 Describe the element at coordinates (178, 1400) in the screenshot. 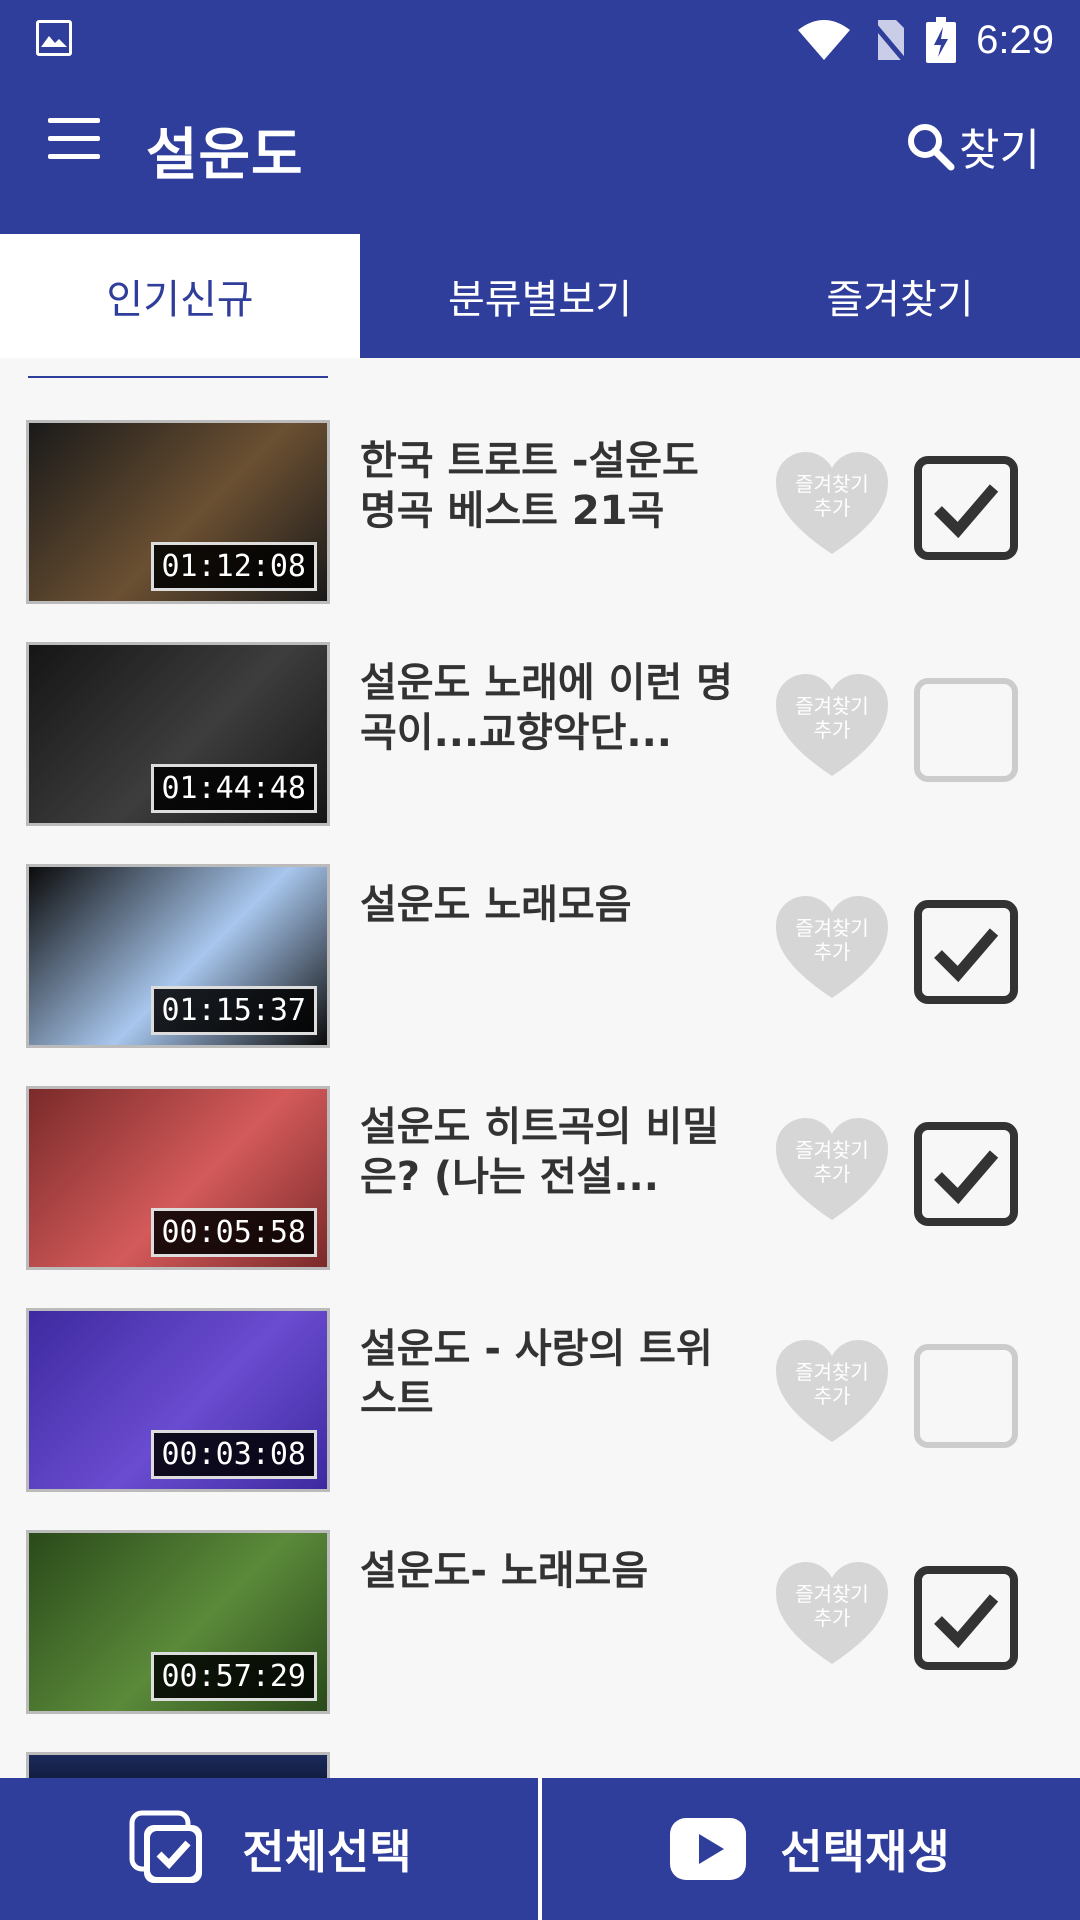

I see `video-thumbnail: 00:03:08` at that location.